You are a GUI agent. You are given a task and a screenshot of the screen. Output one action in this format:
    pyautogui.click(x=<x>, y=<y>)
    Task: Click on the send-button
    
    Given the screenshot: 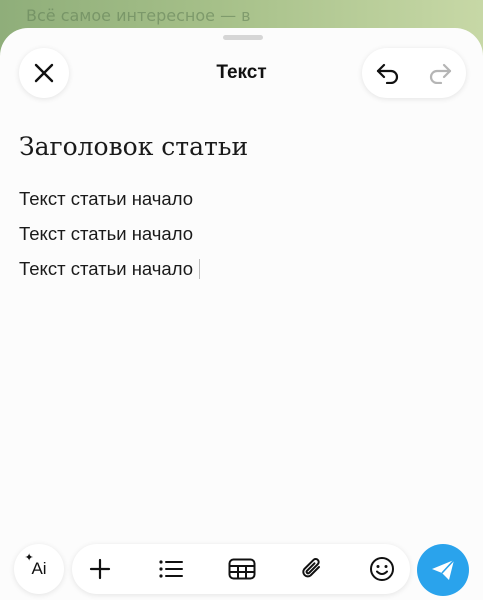 What is the action you would take?
    pyautogui.click(x=443, y=570)
    